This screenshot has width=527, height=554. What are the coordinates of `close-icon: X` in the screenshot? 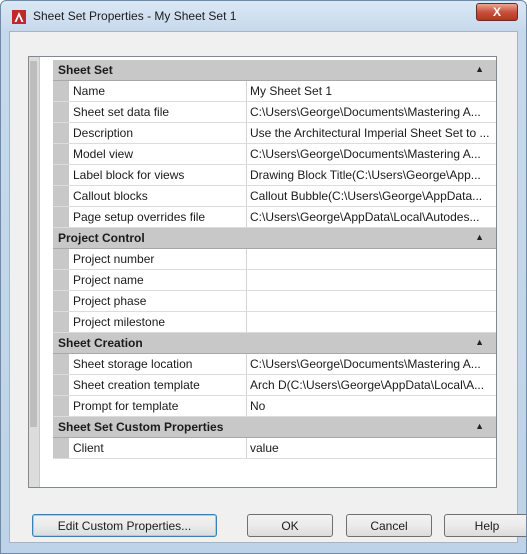 It's located at (496, 12).